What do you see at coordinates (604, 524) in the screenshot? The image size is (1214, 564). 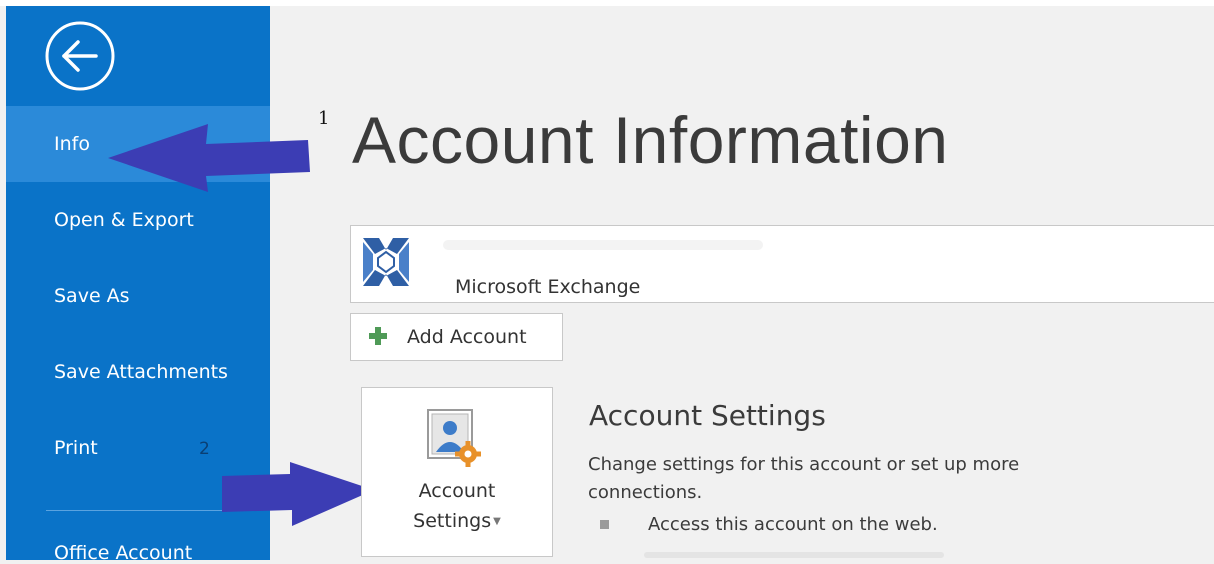 I see `bullet-icon` at bounding box center [604, 524].